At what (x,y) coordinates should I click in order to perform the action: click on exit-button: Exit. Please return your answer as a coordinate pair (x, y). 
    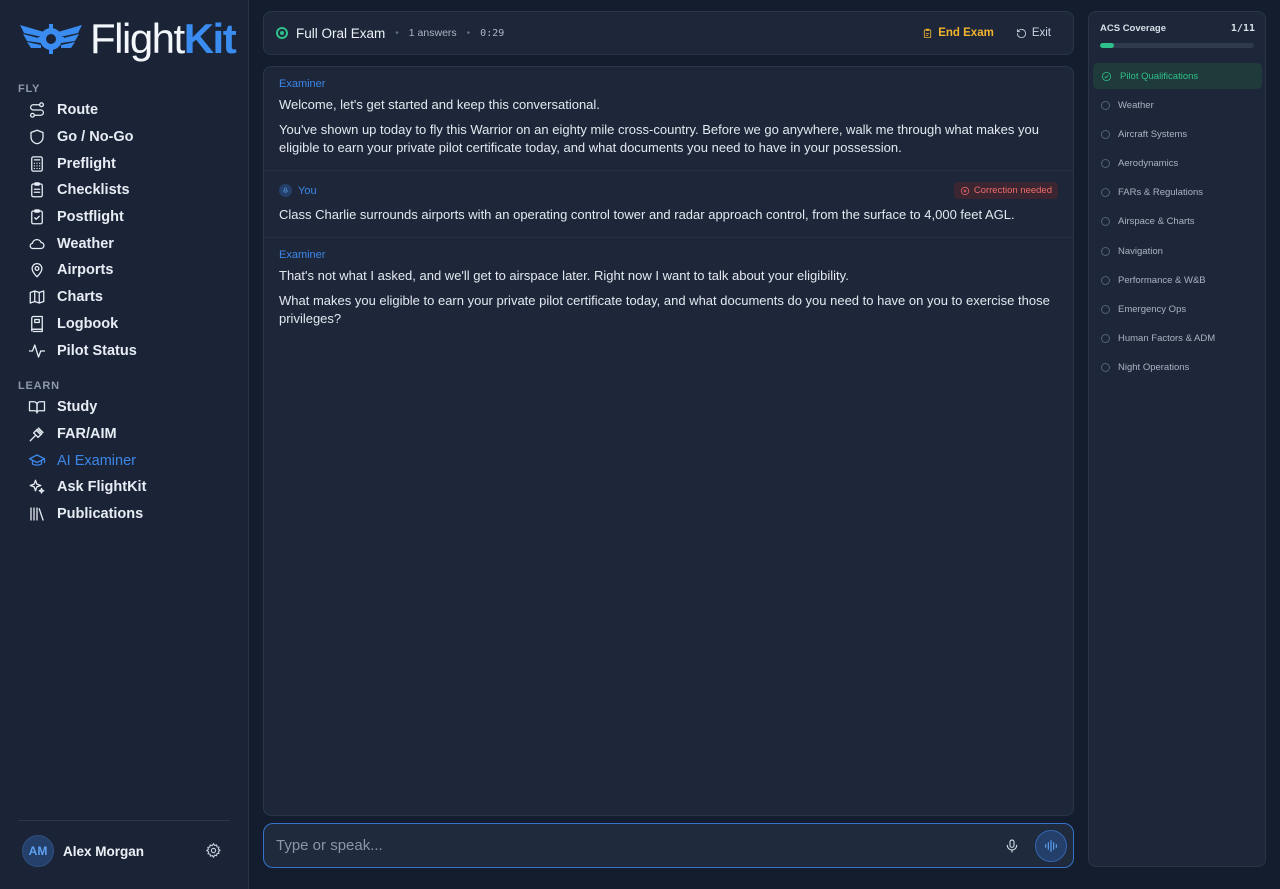
    Looking at the image, I should click on (1033, 33).